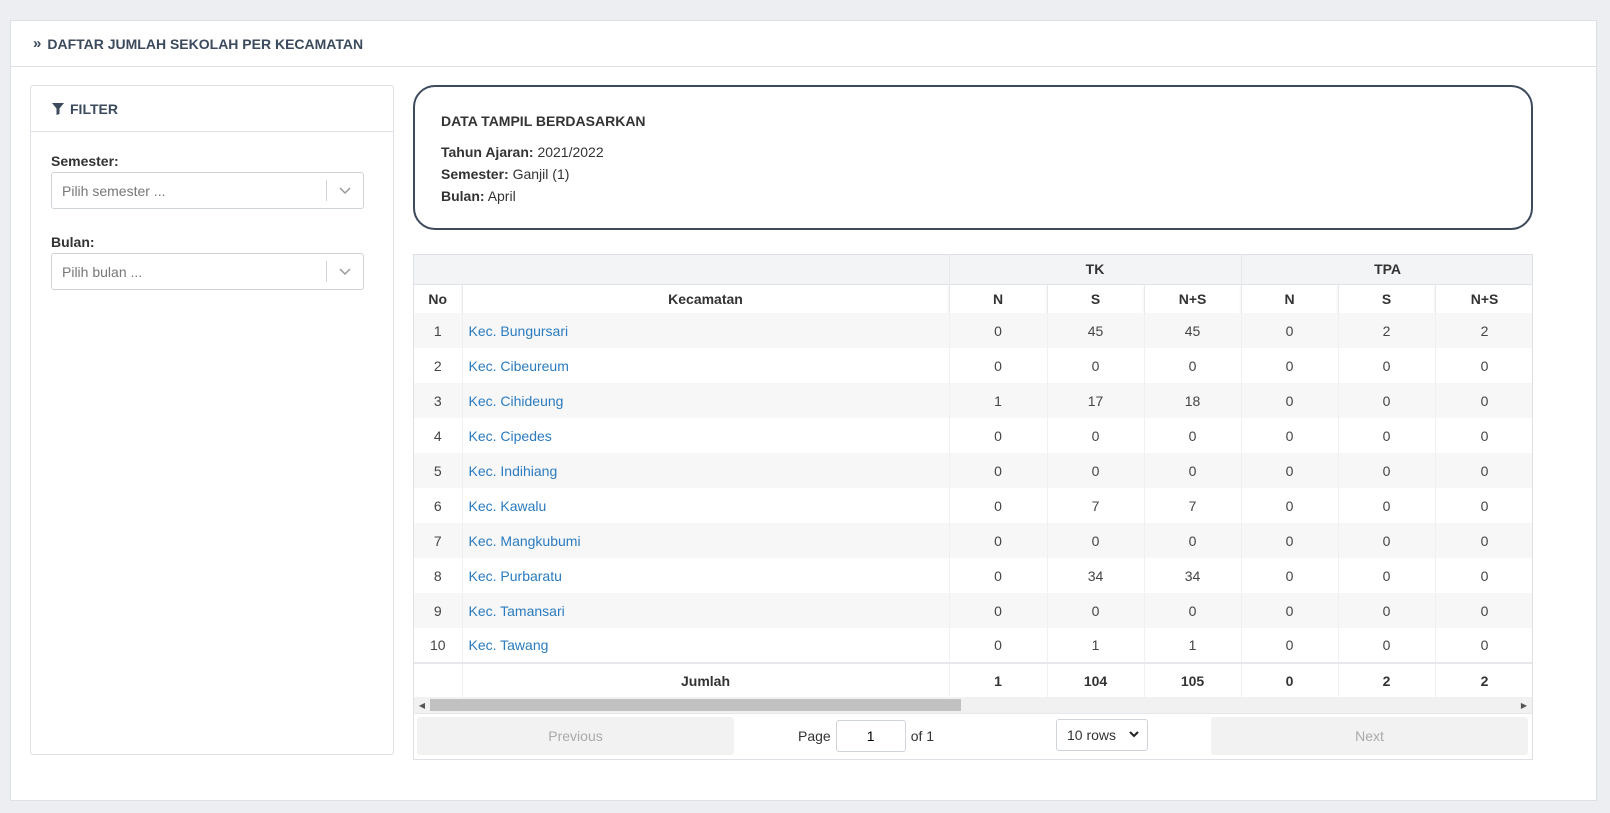 The height and width of the screenshot is (813, 1610). What do you see at coordinates (525, 541) in the screenshot?
I see `kecamatan-link: Kec. Mangkubumi` at bounding box center [525, 541].